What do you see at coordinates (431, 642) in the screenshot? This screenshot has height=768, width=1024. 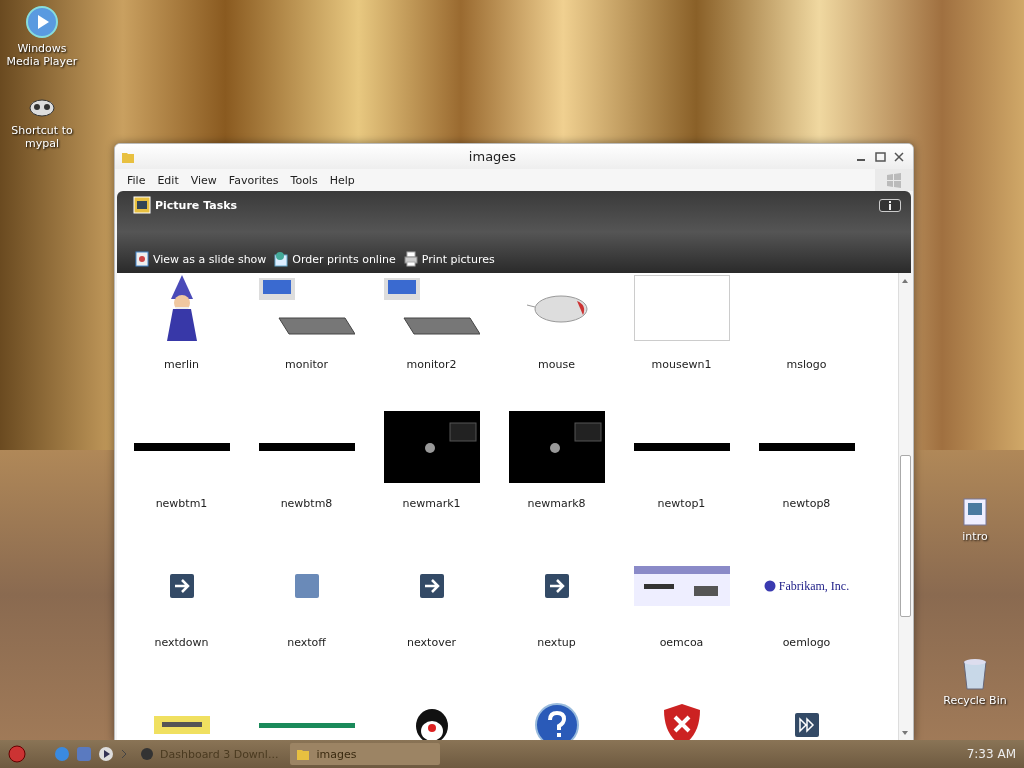 I see `file-name: nextover` at bounding box center [431, 642].